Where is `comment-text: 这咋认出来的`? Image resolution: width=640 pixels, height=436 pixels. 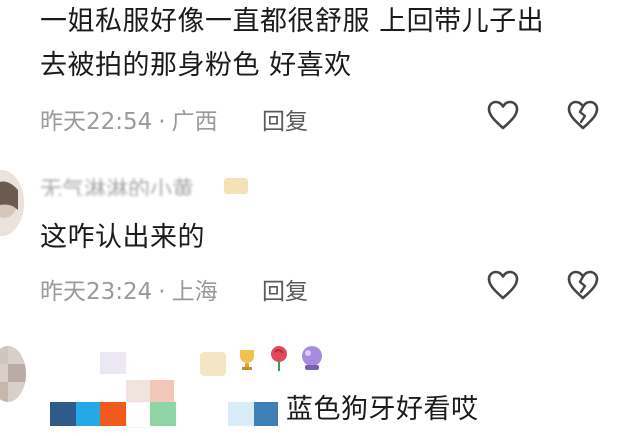
comment-text: 这咋认出来的 is located at coordinates (122, 237).